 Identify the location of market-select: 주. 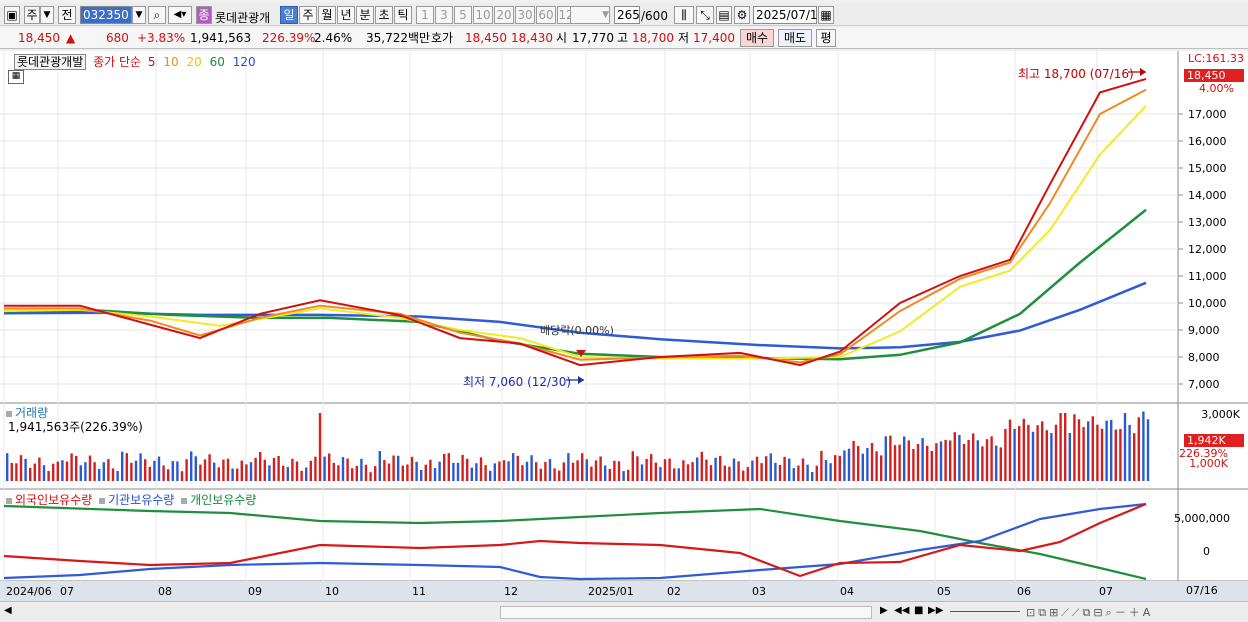
(32, 15).